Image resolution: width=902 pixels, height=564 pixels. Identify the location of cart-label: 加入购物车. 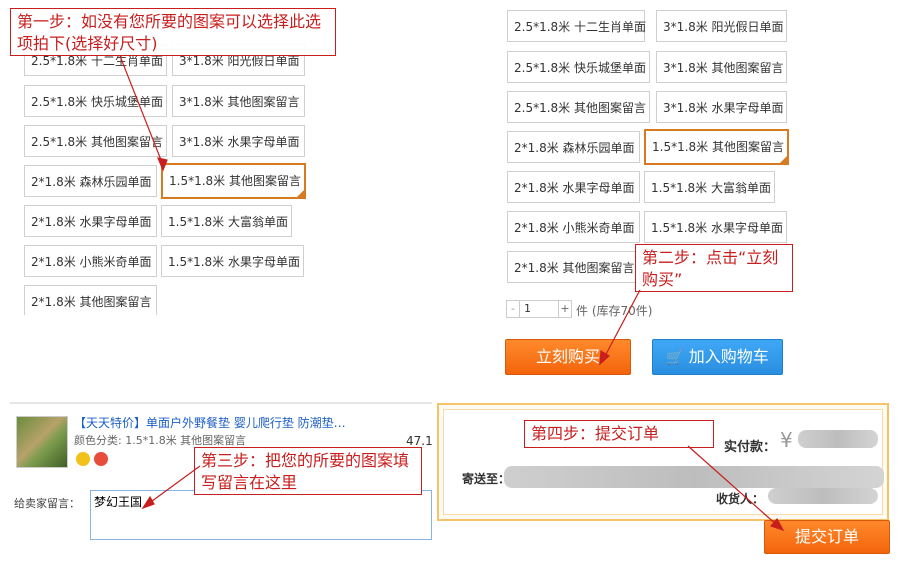
(728, 356).